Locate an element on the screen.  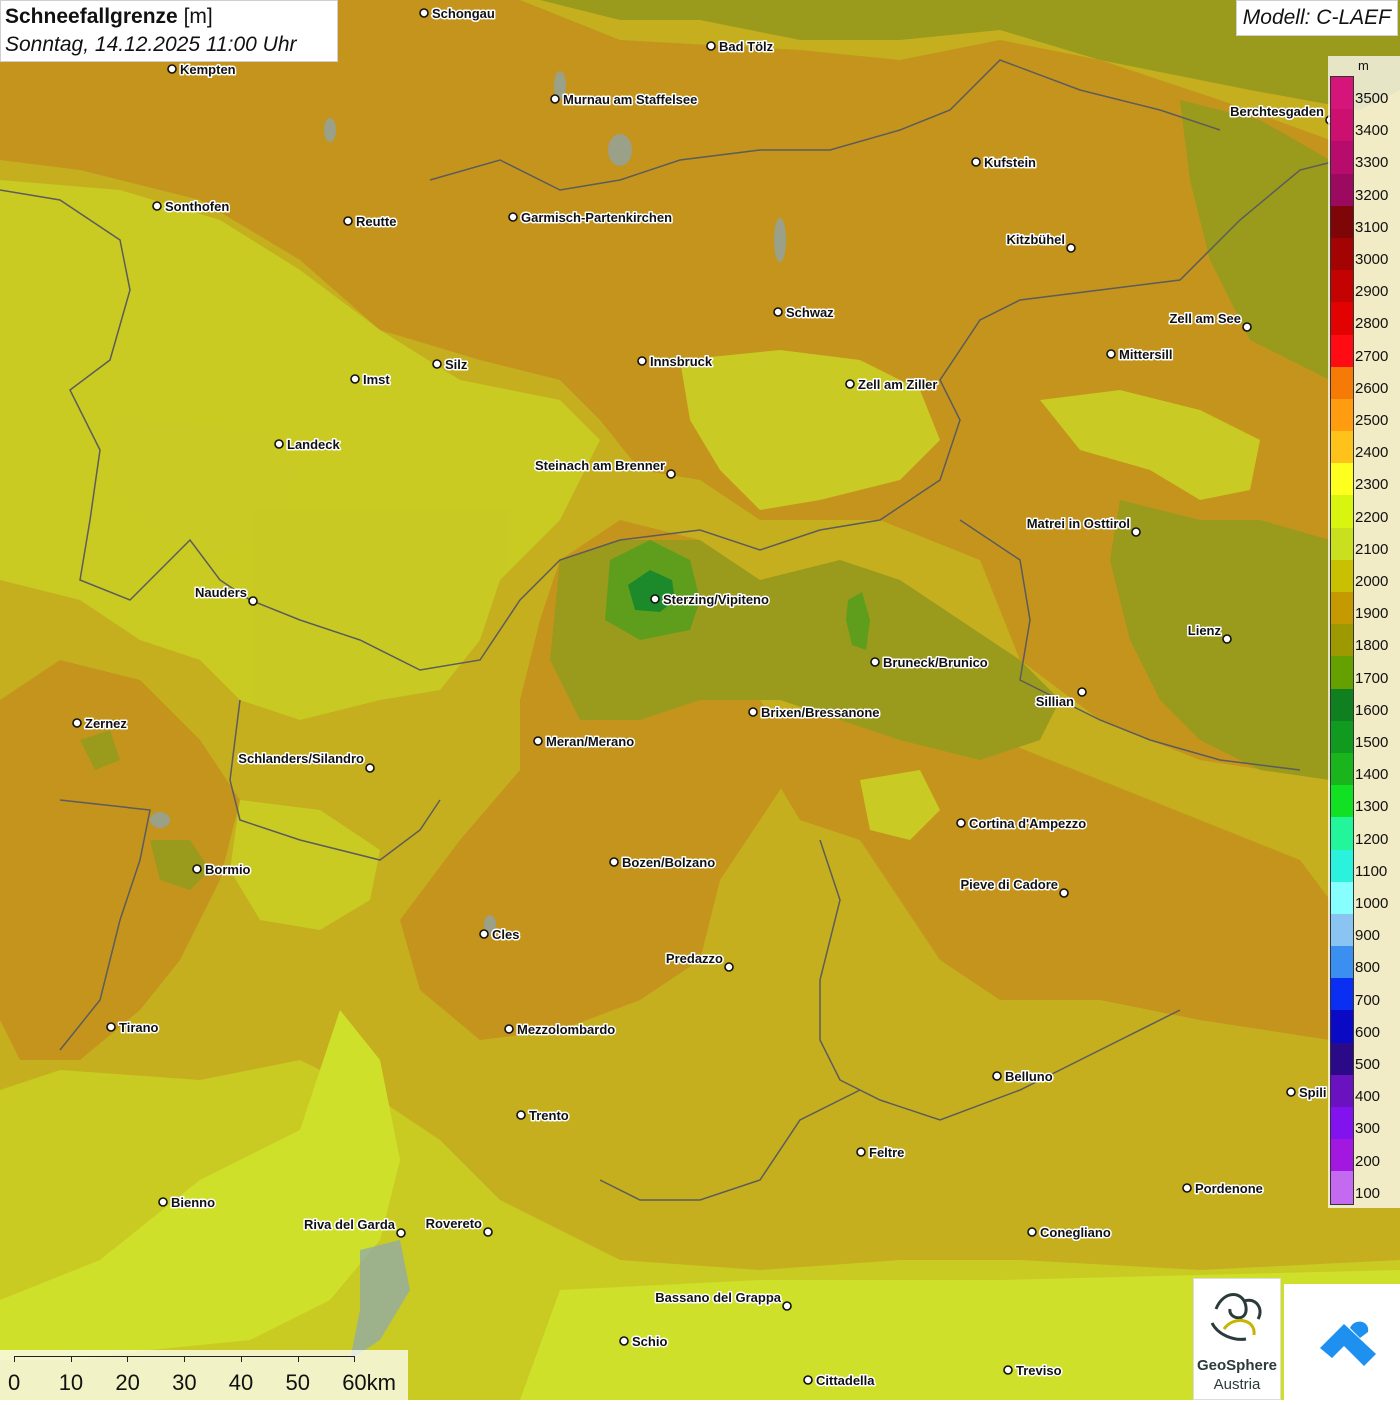
city-label: Feltre is located at coordinates (886, 1152).